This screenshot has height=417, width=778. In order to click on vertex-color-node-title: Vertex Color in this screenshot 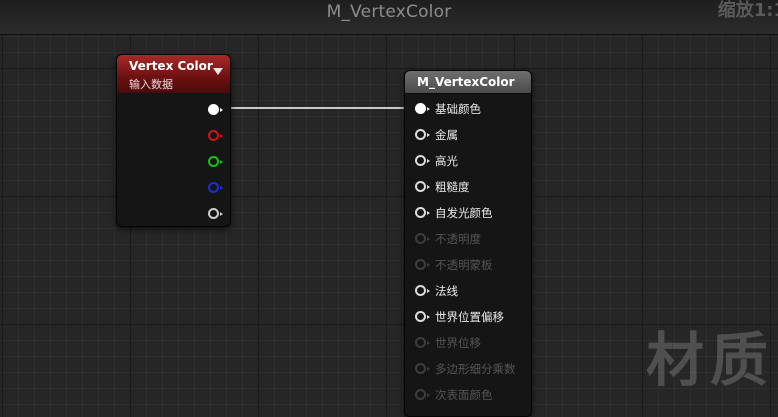, I will do `click(171, 66)`.